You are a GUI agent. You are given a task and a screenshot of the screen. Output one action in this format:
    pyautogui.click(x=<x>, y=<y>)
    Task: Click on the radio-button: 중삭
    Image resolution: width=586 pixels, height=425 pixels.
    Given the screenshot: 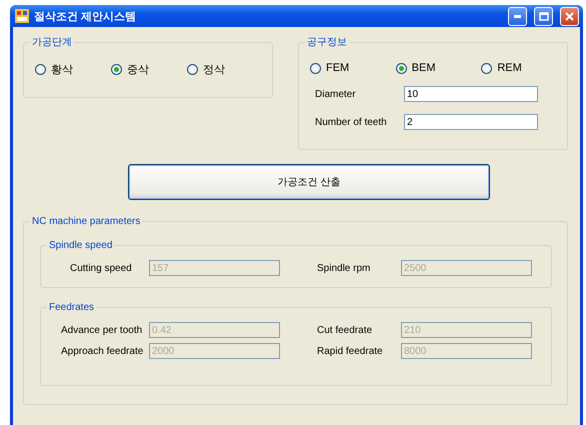 What is the action you would take?
    pyautogui.click(x=149, y=69)
    